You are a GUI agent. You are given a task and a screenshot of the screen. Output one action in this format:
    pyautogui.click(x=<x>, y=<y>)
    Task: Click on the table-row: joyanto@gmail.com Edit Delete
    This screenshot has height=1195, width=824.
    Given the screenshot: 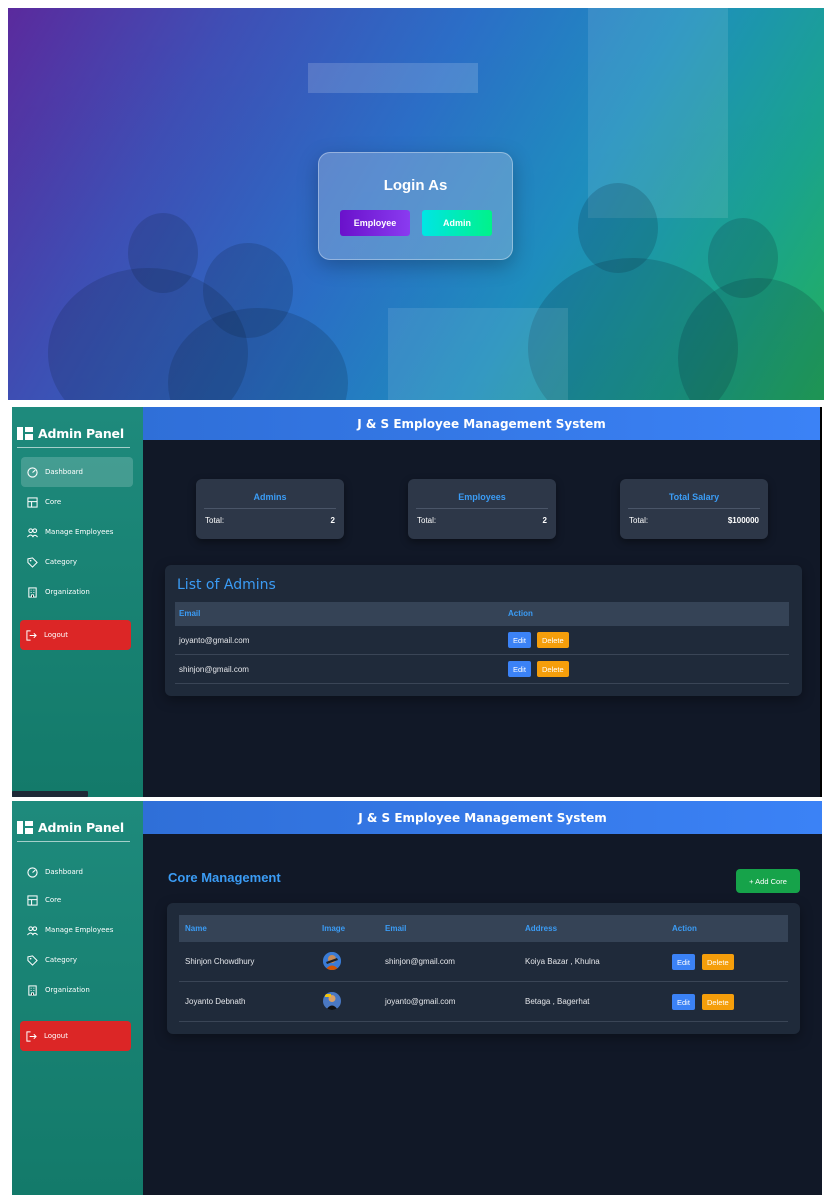 What is the action you would take?
    pyautogui.click(x=482, y=640)
    